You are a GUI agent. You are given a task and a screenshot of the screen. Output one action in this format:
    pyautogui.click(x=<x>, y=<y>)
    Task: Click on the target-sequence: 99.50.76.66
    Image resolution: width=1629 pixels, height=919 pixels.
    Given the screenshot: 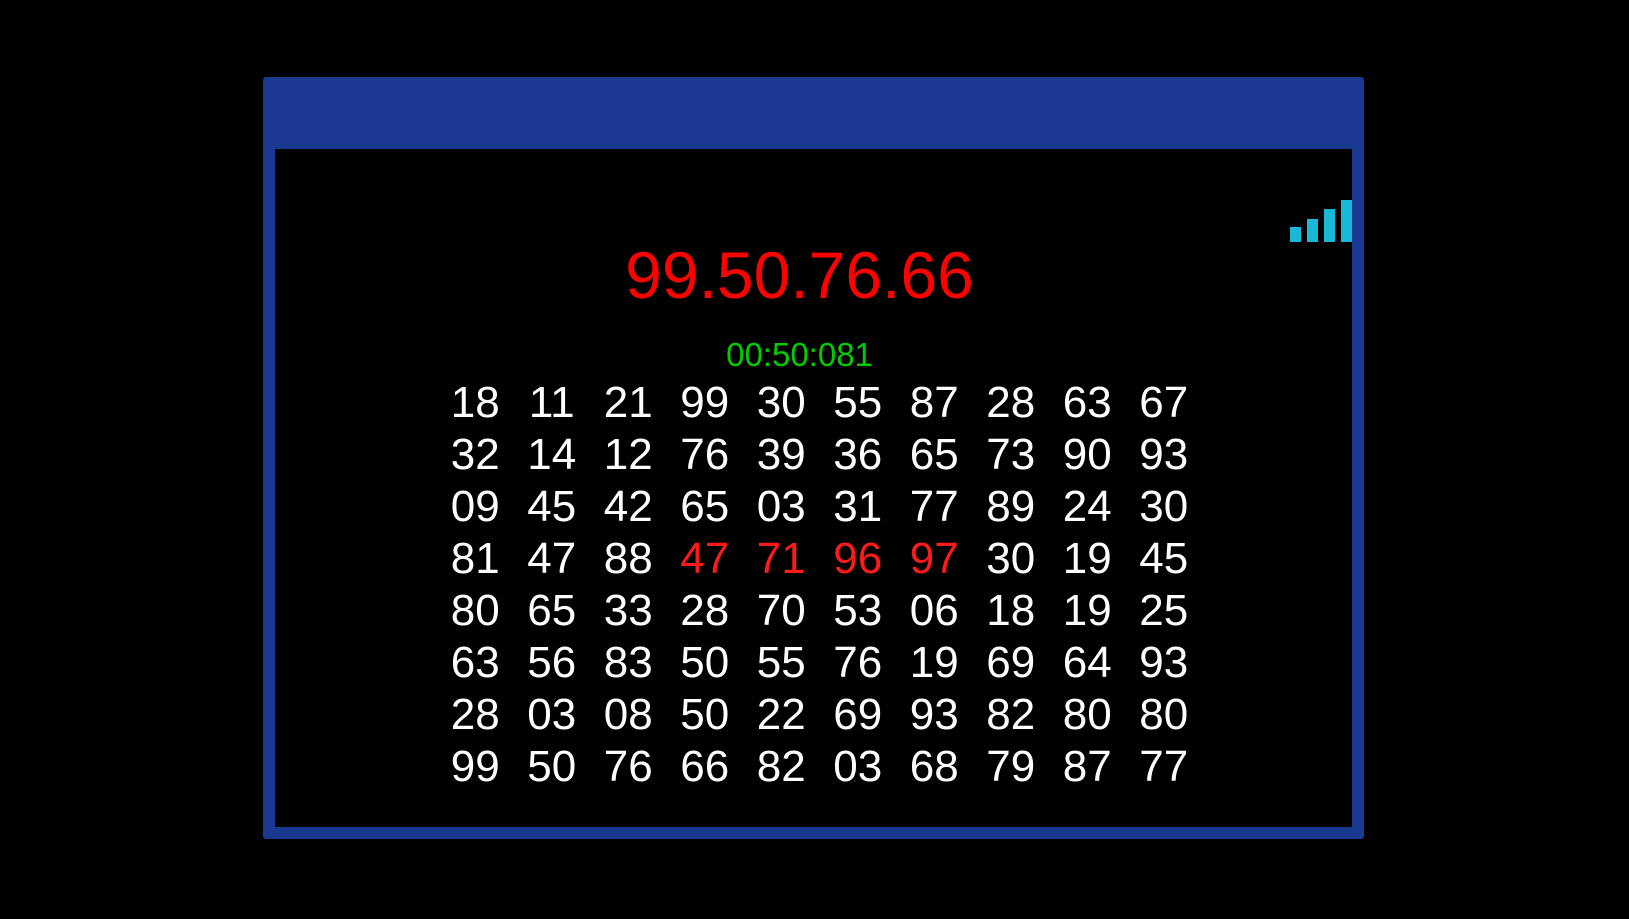 What is the action you would take?
    pyautogui.click(x=799, y=275)
    